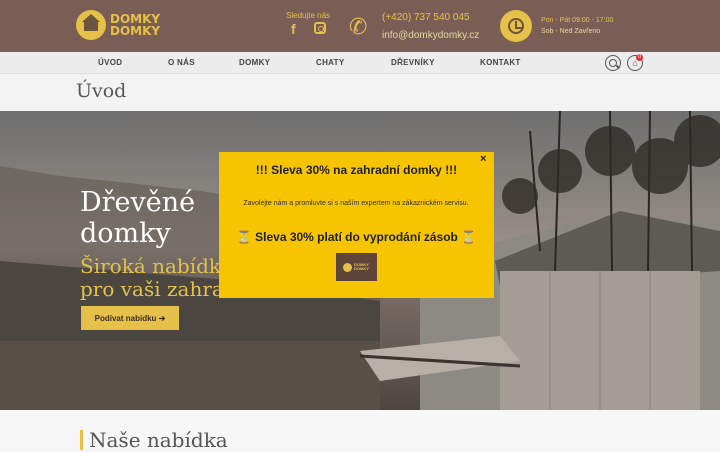 The width and height of the screenshot is (720, 452). What do you see at coordinates (430, 35) in the screenshot?
I see `email-link: info@domkydomky.cz` at bounding box center [430, 35].